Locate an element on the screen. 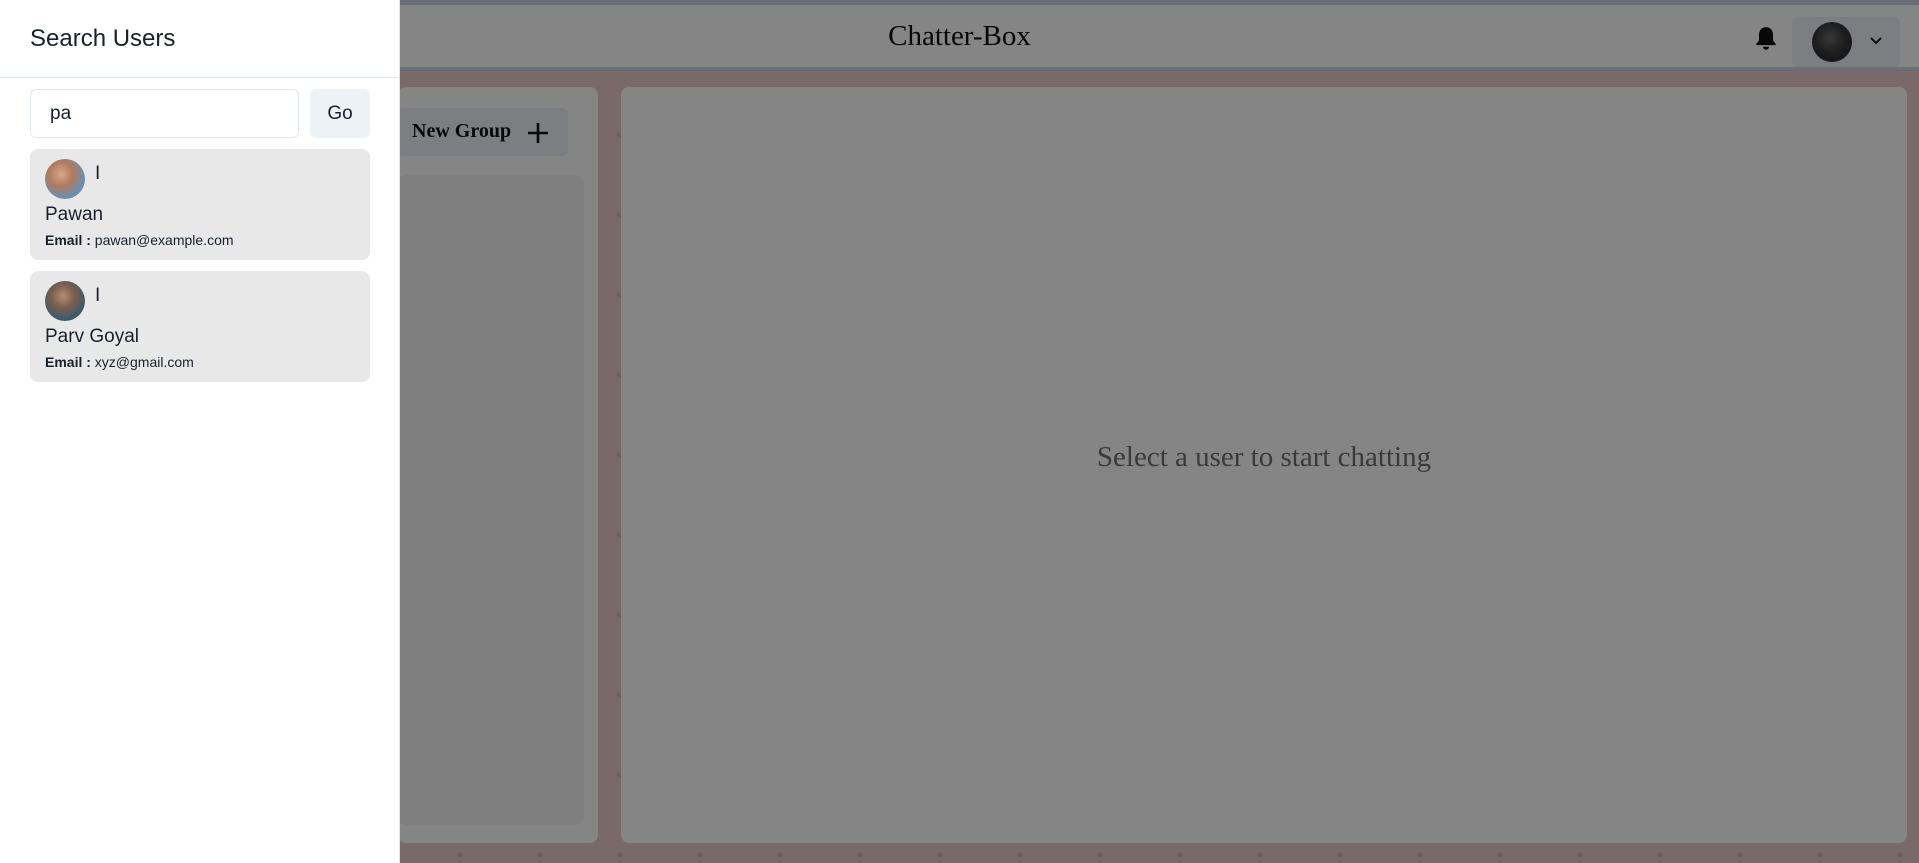 The width and height of the screenshot is (1919, 863). drawer-title: Search Users is located at coordinates (103, 38).